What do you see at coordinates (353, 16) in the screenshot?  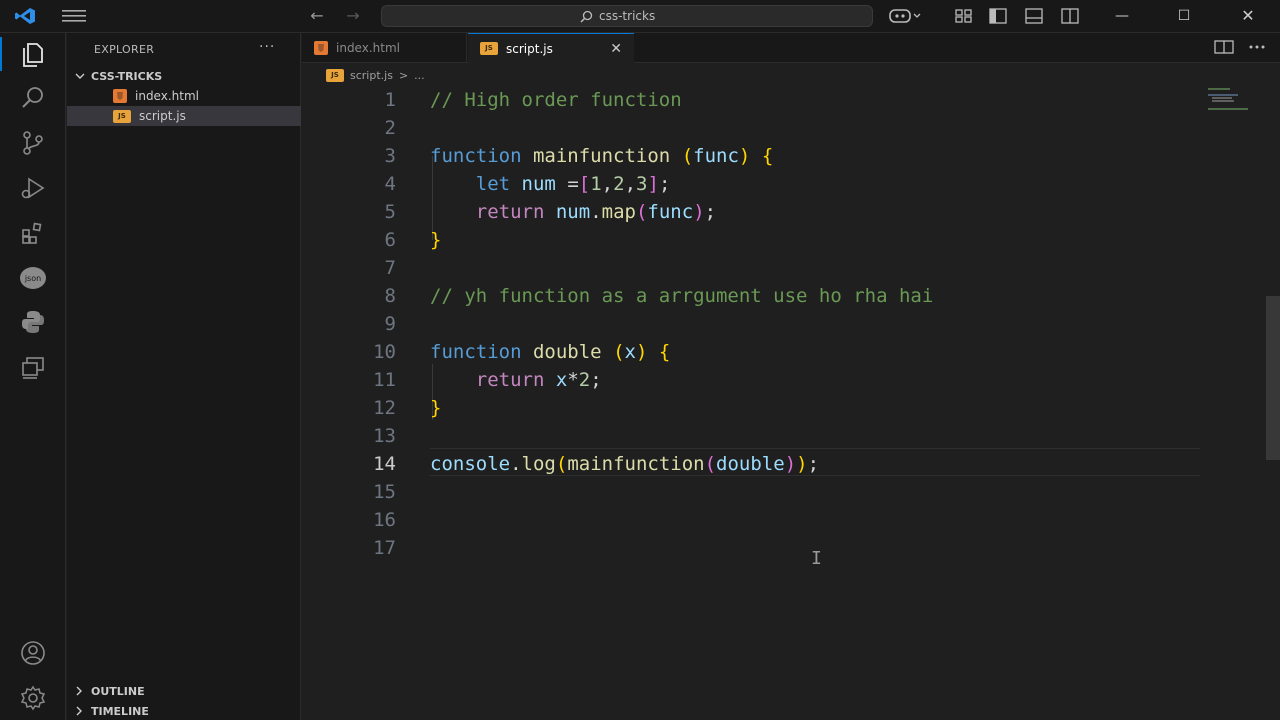 I see `forward-arrow-icon: →` at bounding box center [353, 16].